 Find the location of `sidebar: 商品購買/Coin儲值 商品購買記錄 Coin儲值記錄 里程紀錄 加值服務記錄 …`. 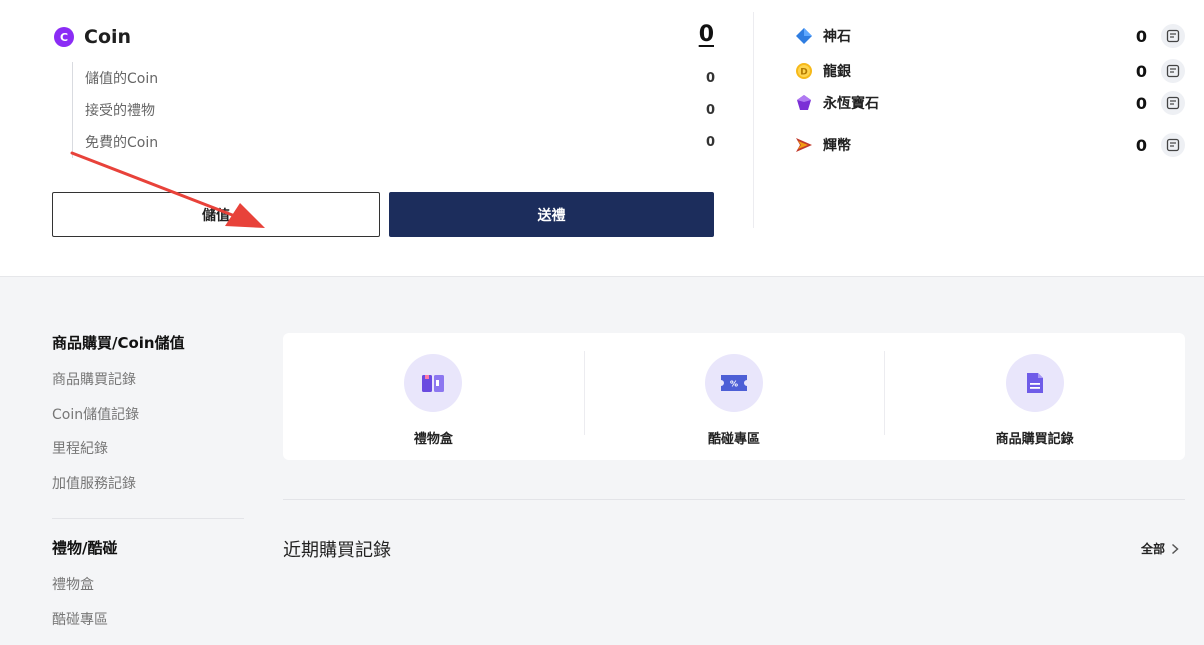

sidebar: 商品購買/Coin儲值 商品購買記錄 Coin儲值記錄 里程紀錄 加值服務記錄 … is located at coordinates (148, 483).